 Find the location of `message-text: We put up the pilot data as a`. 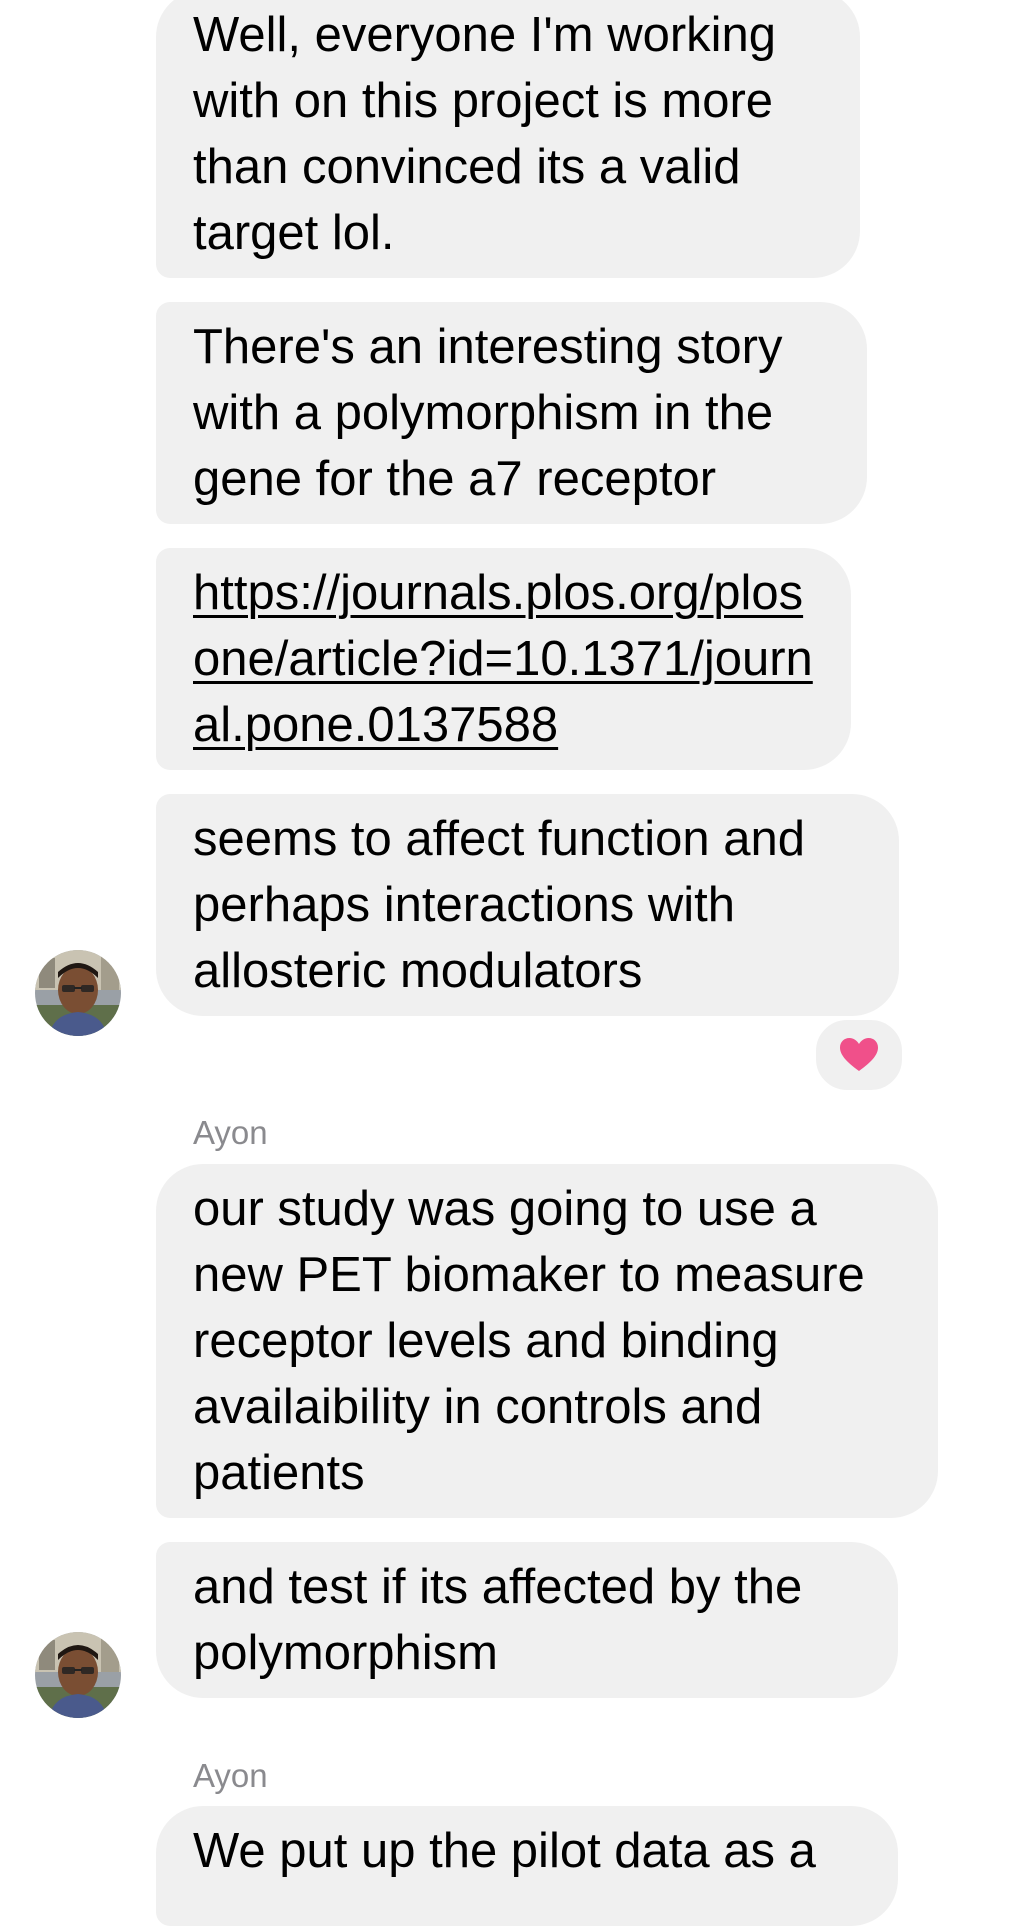

message-text: We put up the pilot data as a is located at coordinates (504, 1851).